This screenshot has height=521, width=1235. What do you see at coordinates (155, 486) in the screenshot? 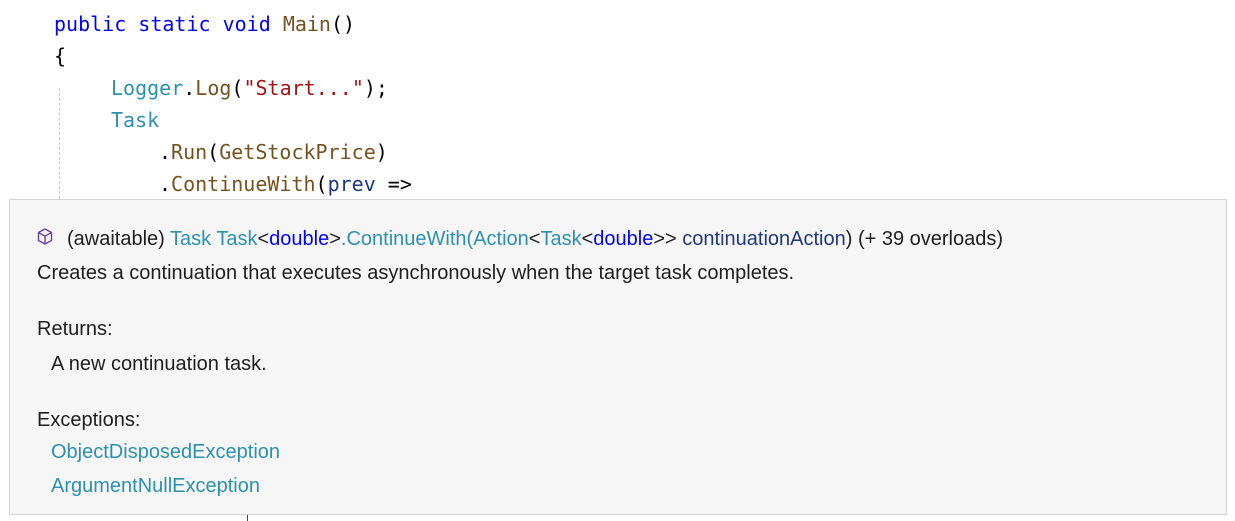
I see `exception-link: ArgumentNullException` at bounding box center [155, 486].